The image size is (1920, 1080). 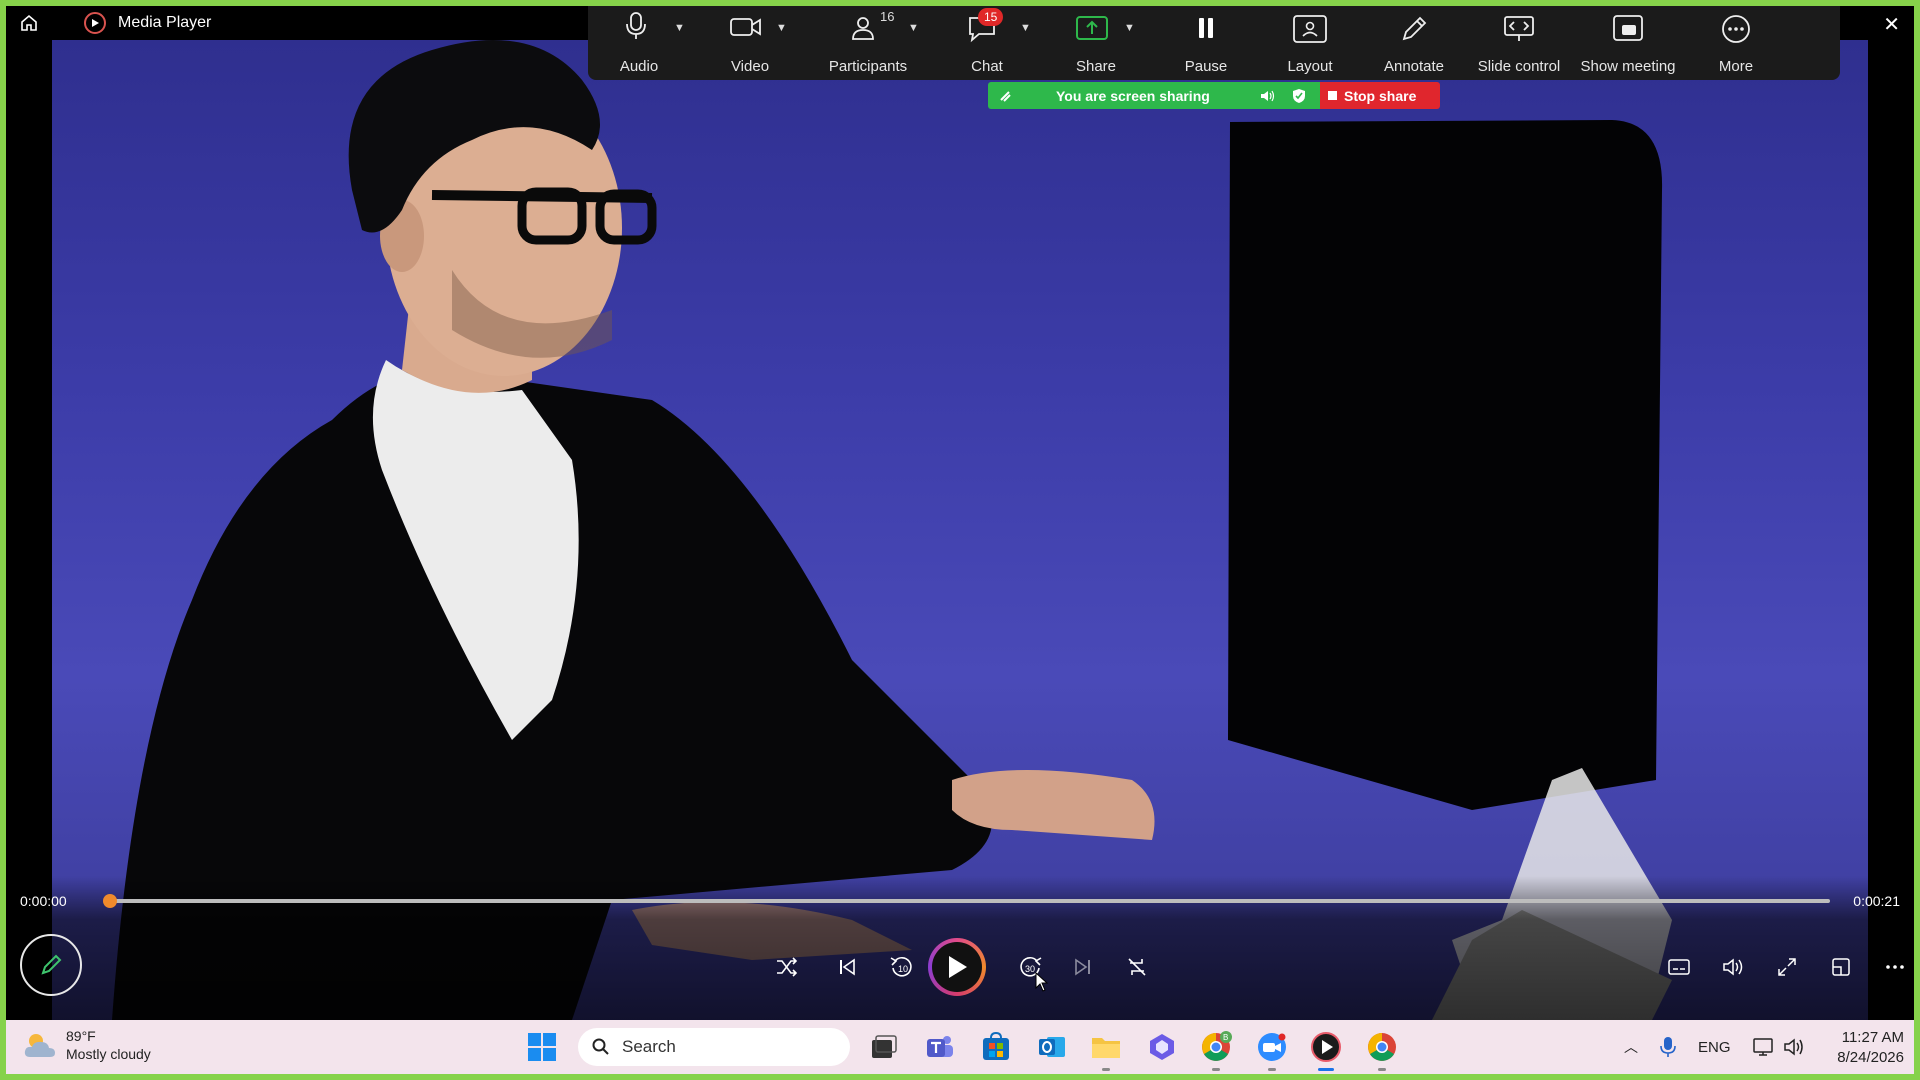 I want to click on next-button, so click(x=1083, y=967).